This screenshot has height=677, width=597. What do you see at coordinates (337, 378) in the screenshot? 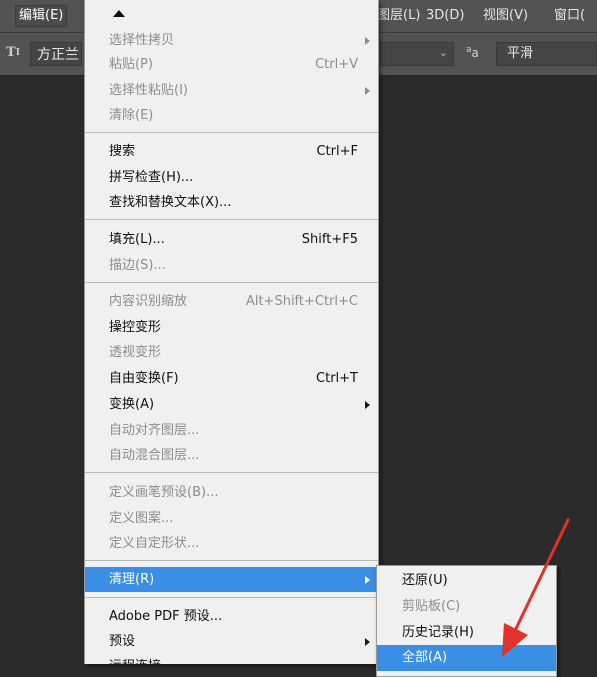
I see `menu-item-shortcut: Ctrl+T` at bounding box center [337, 378].